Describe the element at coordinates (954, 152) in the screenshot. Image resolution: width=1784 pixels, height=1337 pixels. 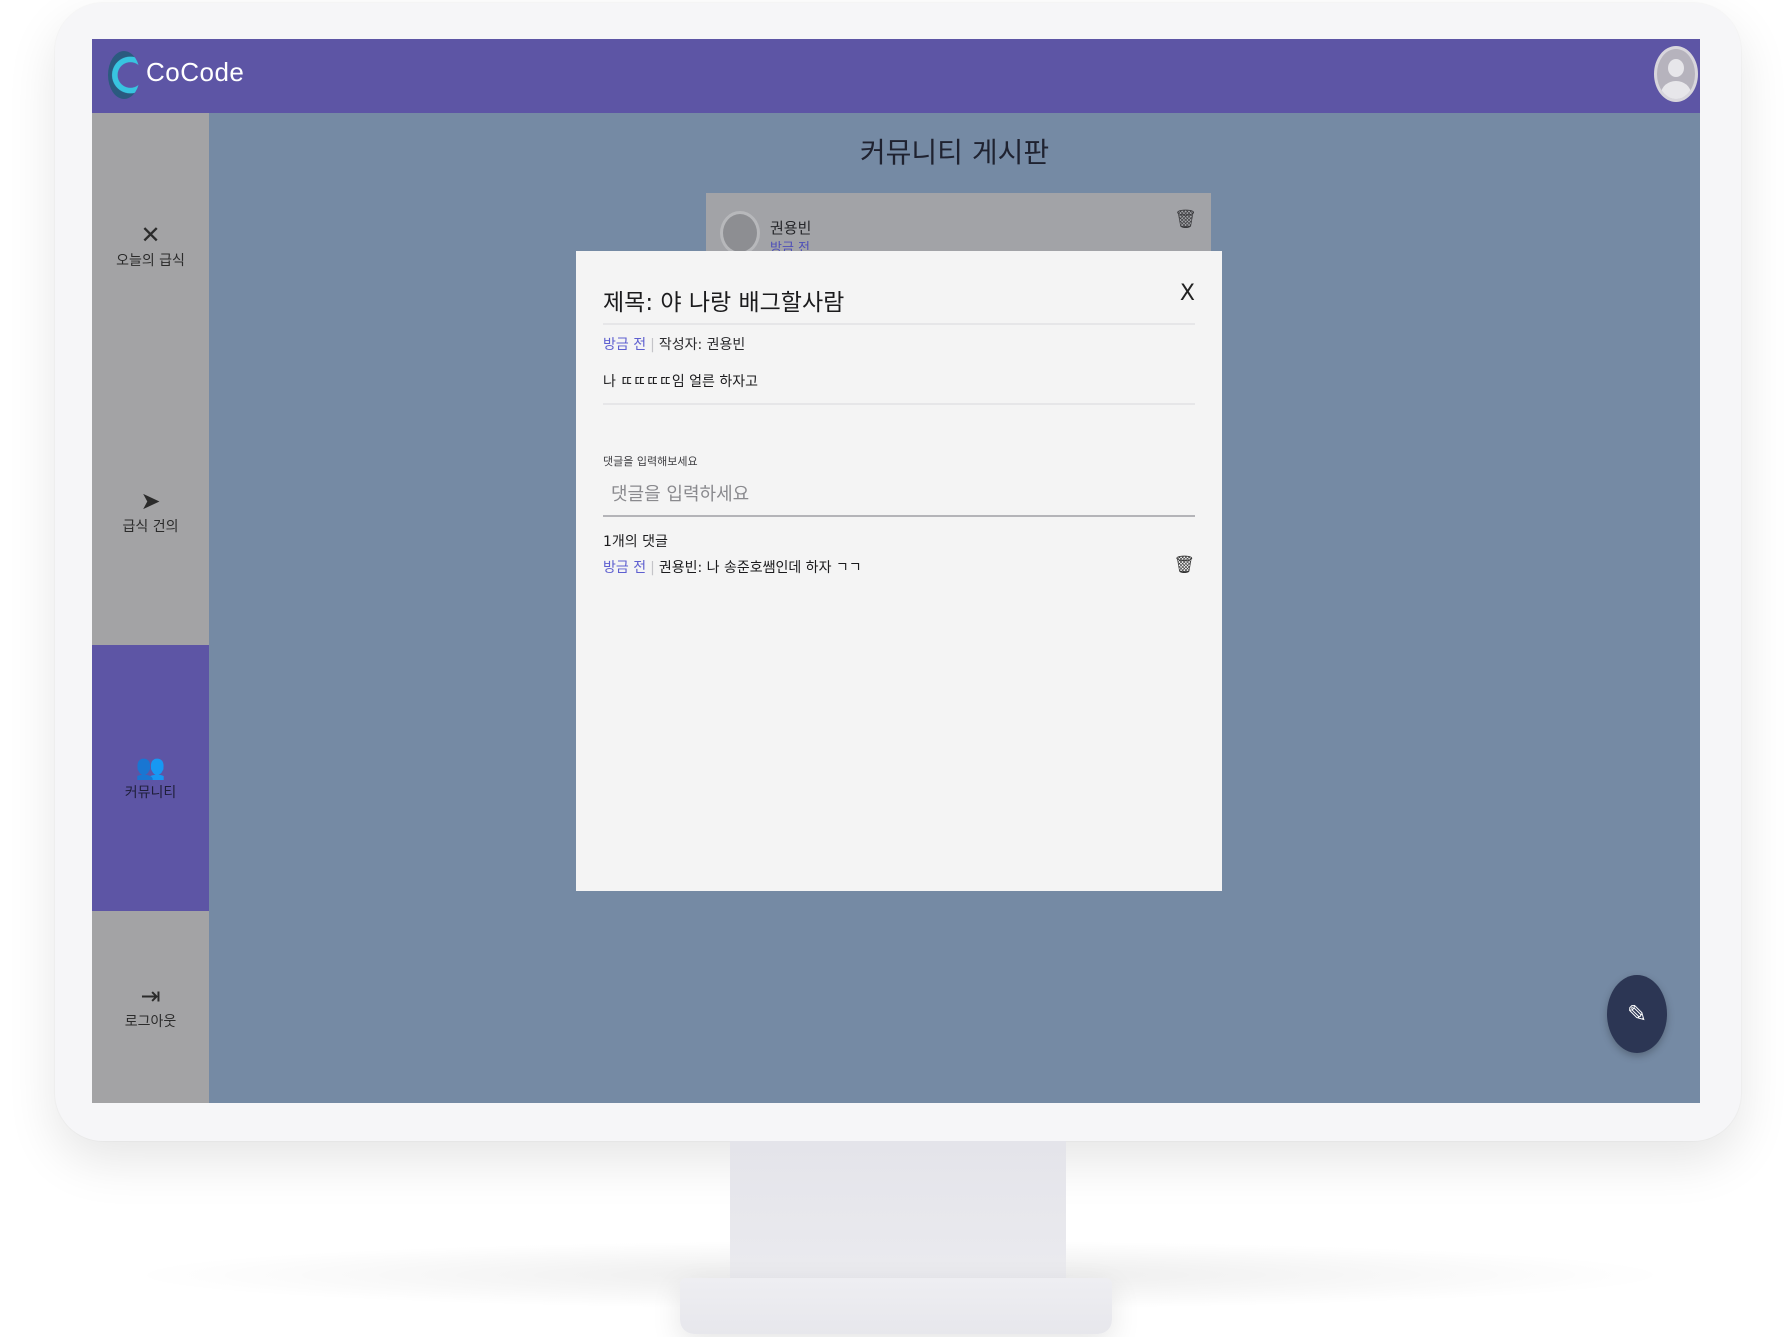
I see `page-title: 커뮤니티 게시판` at that location.